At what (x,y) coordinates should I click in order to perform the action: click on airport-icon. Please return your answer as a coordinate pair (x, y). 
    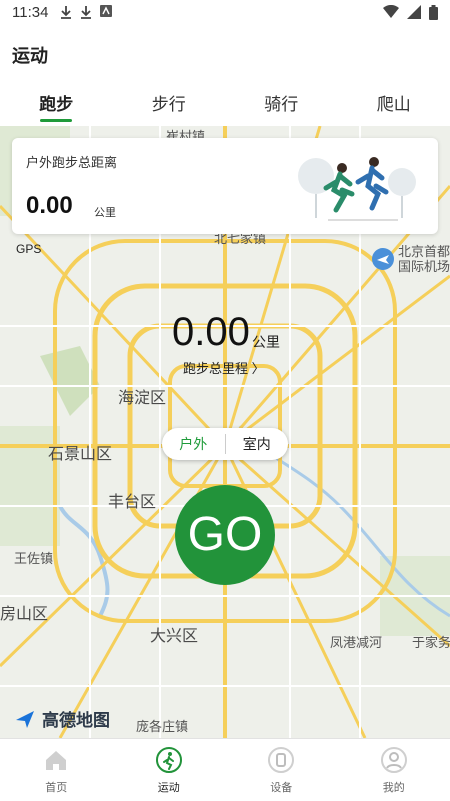
    Looking at the image, I should click on (383, 259).